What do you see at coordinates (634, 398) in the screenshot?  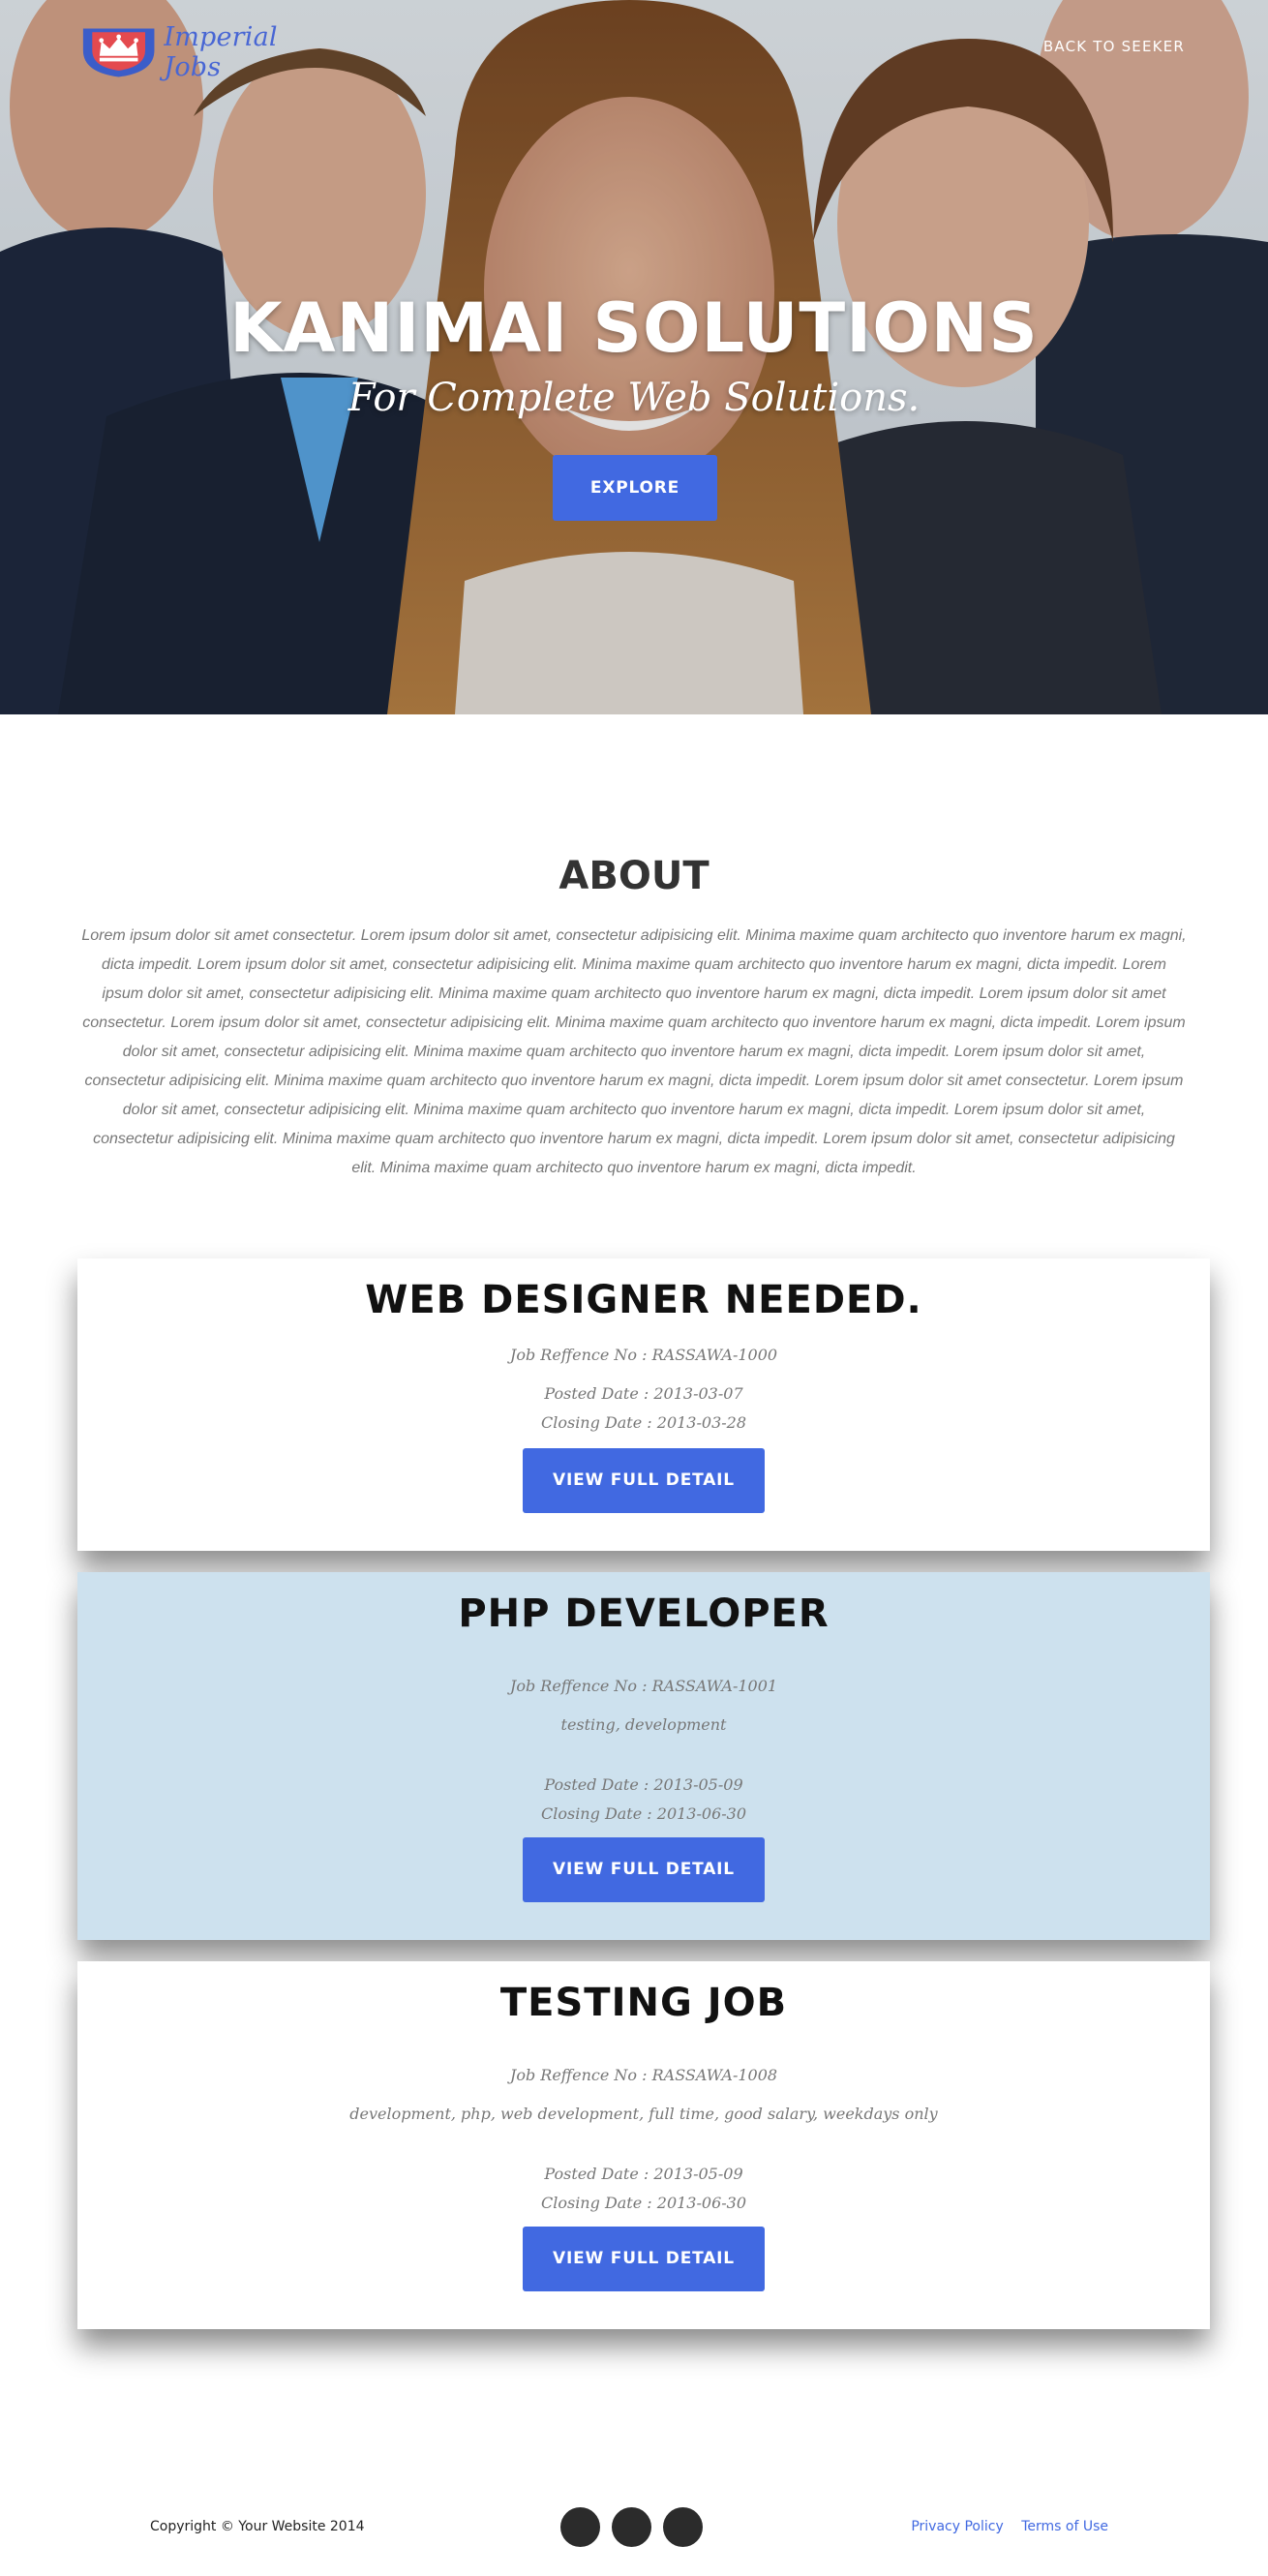 I see `hero-subtitle: For Complete Web Solutions.` at bounding box center [634, 398].